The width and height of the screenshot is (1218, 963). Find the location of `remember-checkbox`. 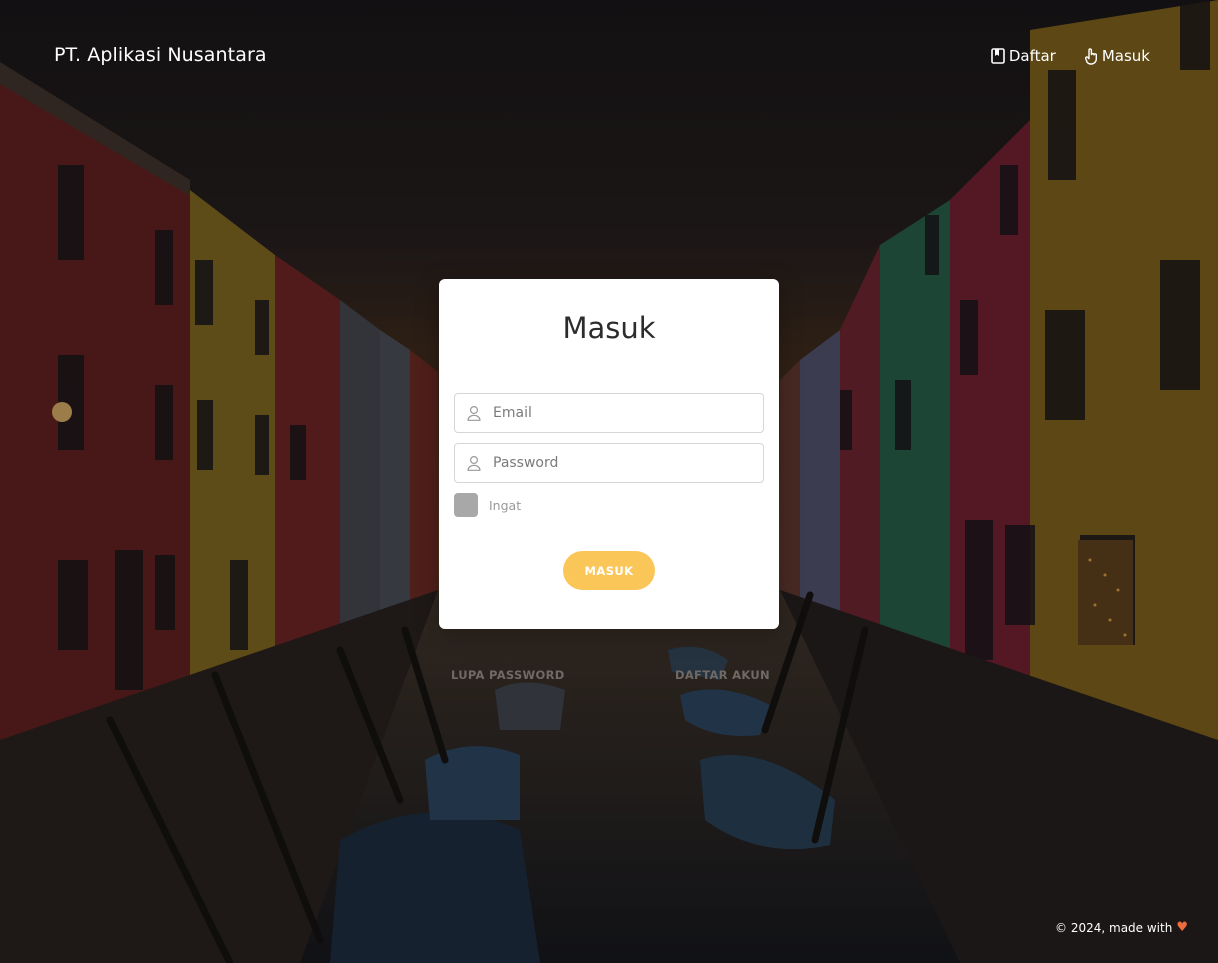

remember-checkbox is located at coordinates (466, 505).